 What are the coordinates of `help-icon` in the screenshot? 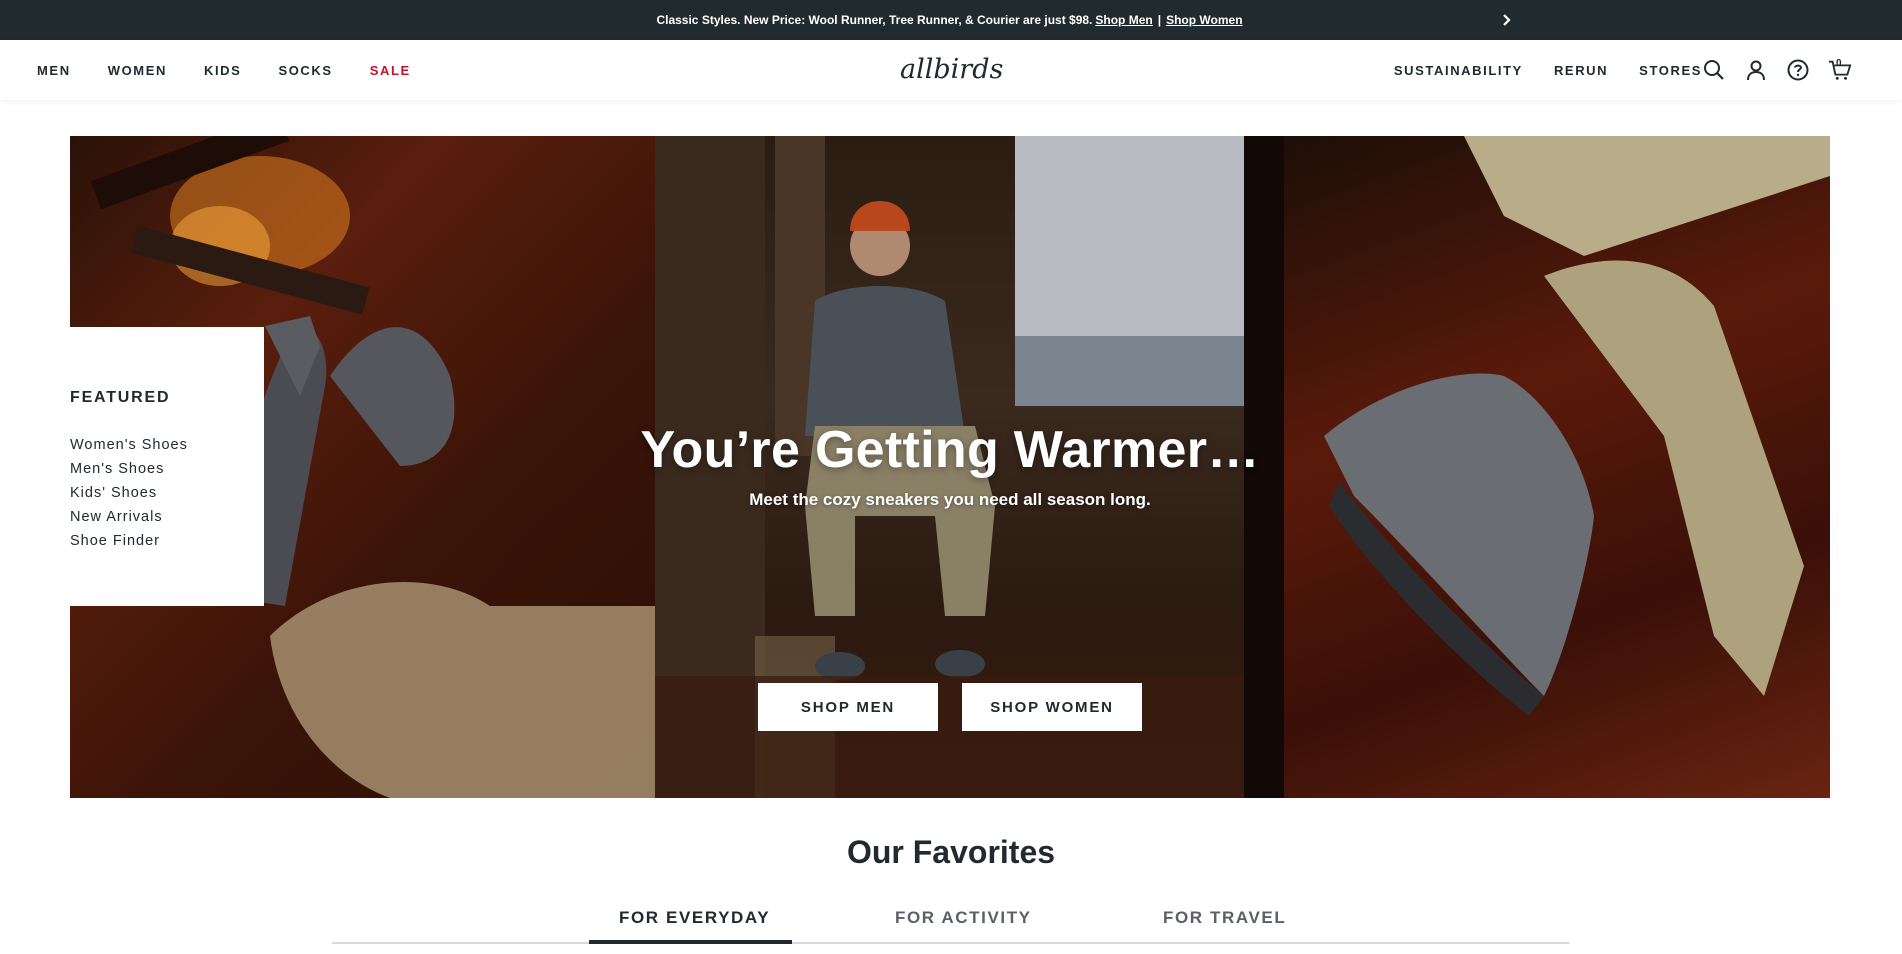 It's located at (1798, 70).